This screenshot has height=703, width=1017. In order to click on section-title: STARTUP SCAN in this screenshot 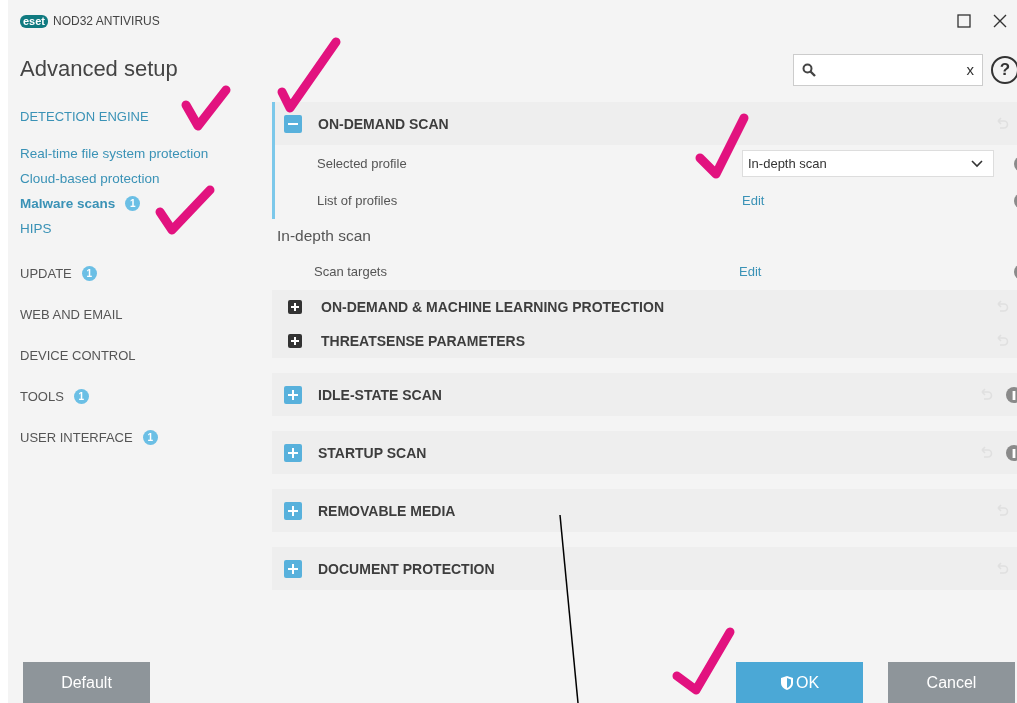, I will do `click(372, 452)`.